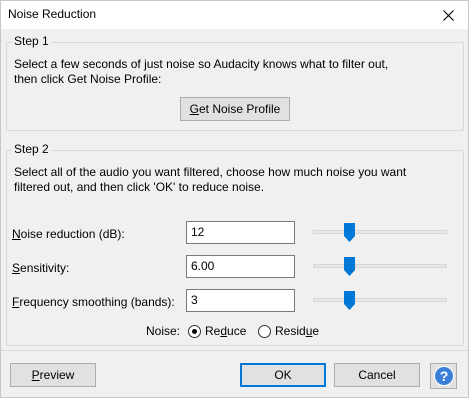 The width and height of the screenshot is (469, 398). What do you see at coordinates (225, 331) in the screenshot?
I see `reduce-radio-label: Reduce` at bounding box center [225, 331].